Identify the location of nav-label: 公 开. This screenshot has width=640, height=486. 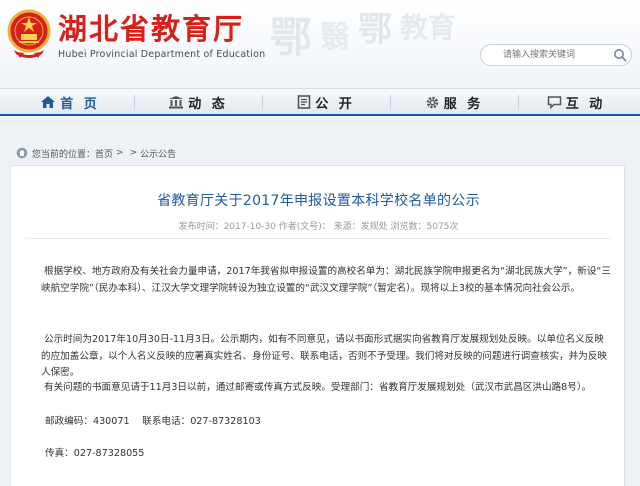
(335, 104).